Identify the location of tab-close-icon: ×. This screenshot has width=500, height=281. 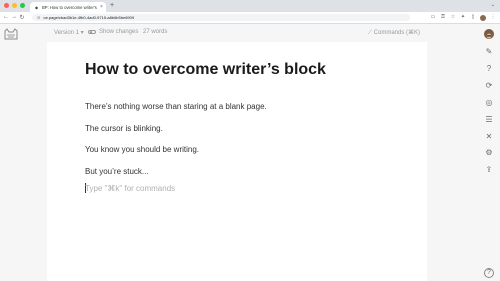
(101, 7).